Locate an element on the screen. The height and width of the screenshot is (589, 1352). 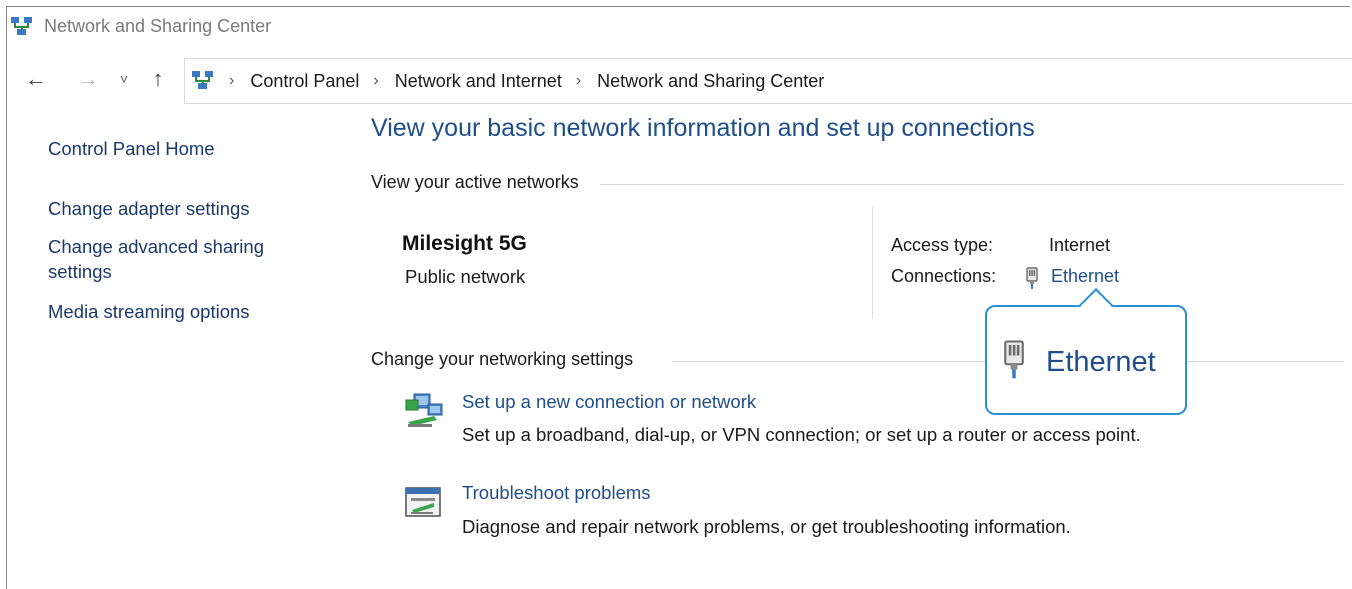
sidebar-item-change-advanced-sharing-settings: Change advanced sharing settings is located at coordinates (178, 259).